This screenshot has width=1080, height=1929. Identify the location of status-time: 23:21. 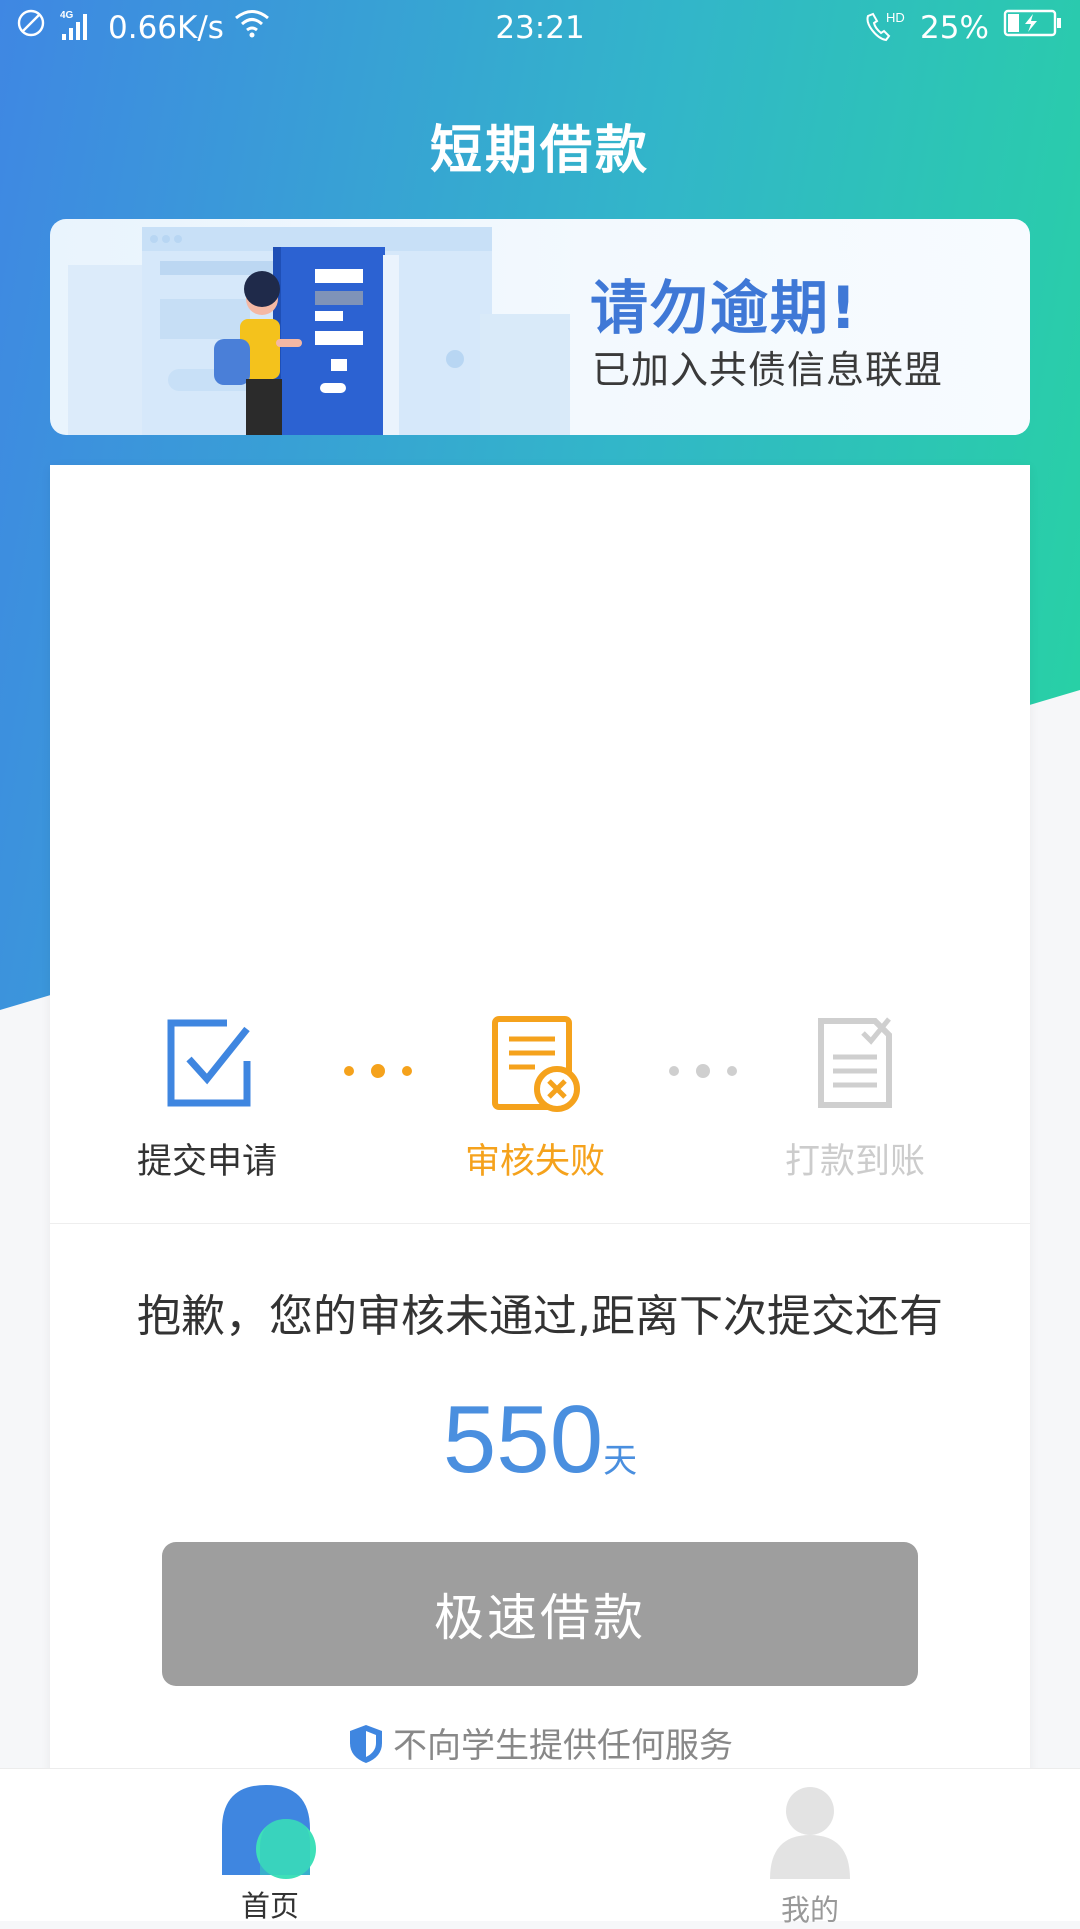
(540, 28).